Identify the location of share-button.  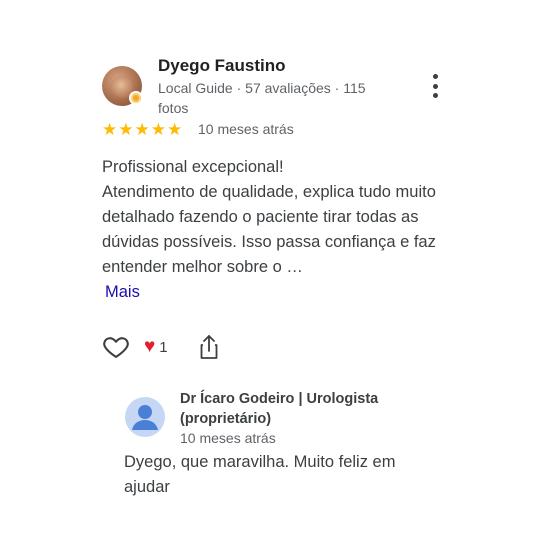
(209, 347).